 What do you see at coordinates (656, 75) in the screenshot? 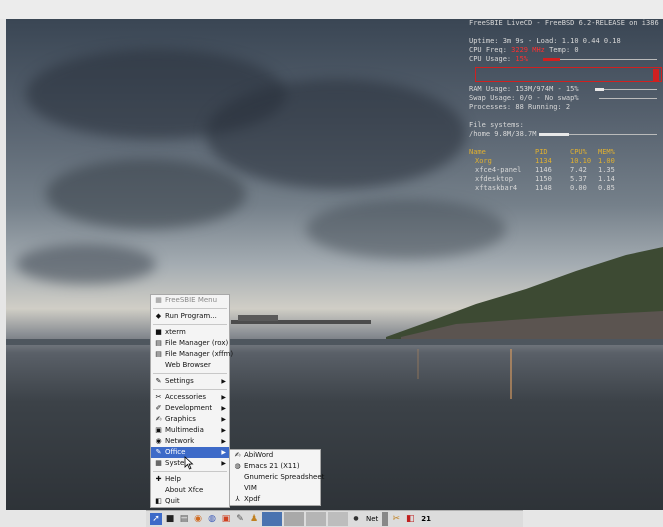
I see `cpu-graph-spike` at bounding box center [656, 75].